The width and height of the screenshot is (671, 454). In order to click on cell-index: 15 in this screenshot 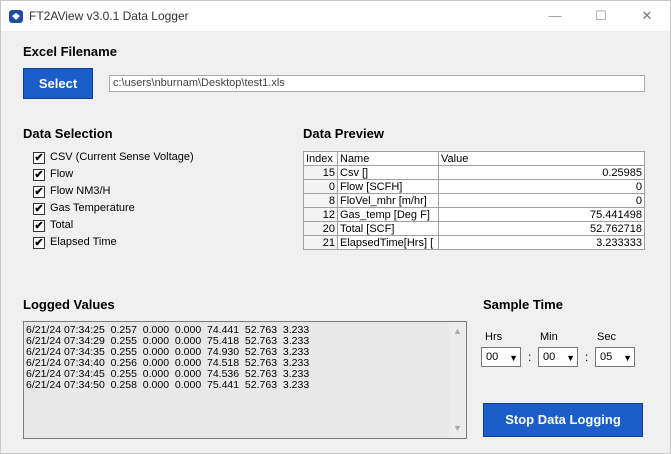, I will do `click(320, 172)`.